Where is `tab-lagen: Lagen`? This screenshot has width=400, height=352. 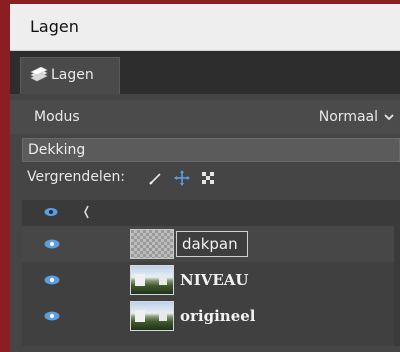 tab-lagen: Lagen is located at coordinates (70, 75).